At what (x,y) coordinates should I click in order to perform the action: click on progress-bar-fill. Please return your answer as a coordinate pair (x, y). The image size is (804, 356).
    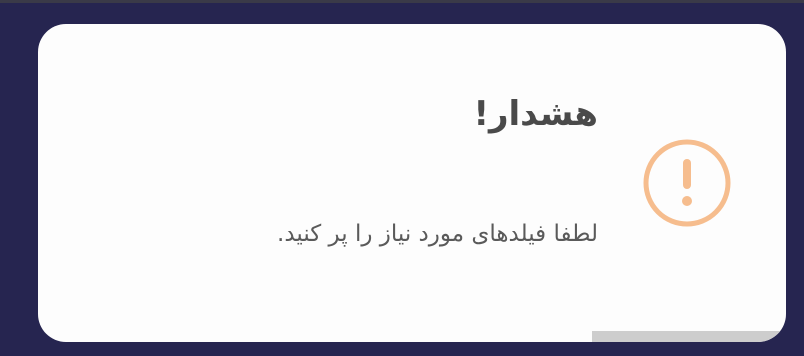
    Looking at the image, I should click on (688, 336).